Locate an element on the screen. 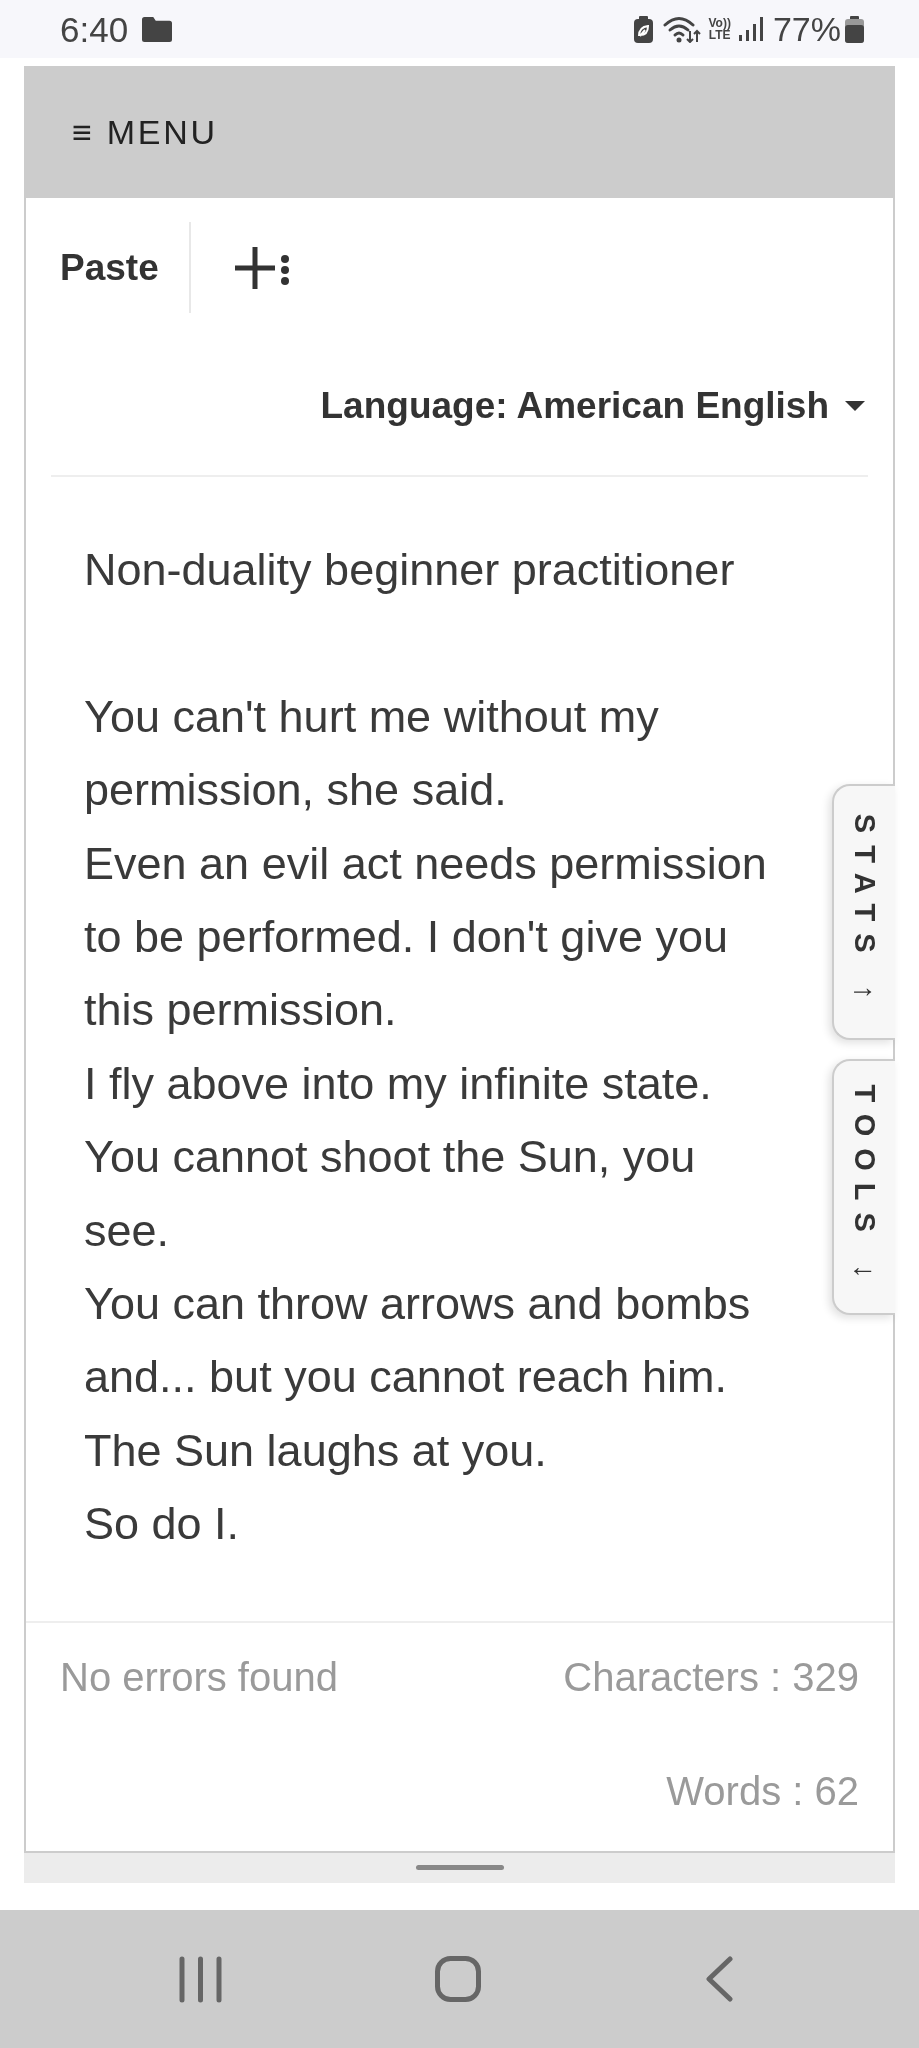 The image size is (919, 2048). caret-icon is located at coordinates (855, 406).